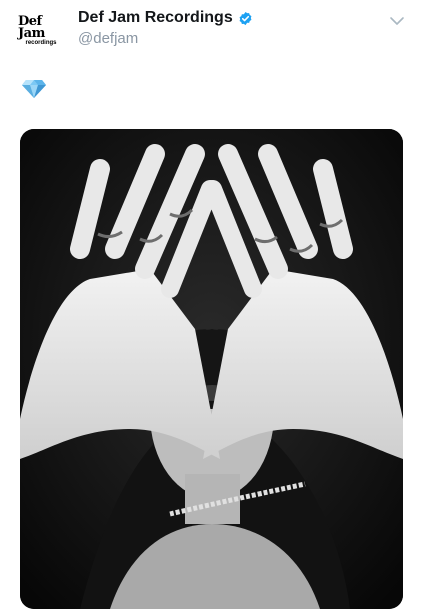 Image resolution: width=422 pixels, height=609 pixels. I want to click on verified-badge-icon, so click(245, 18).